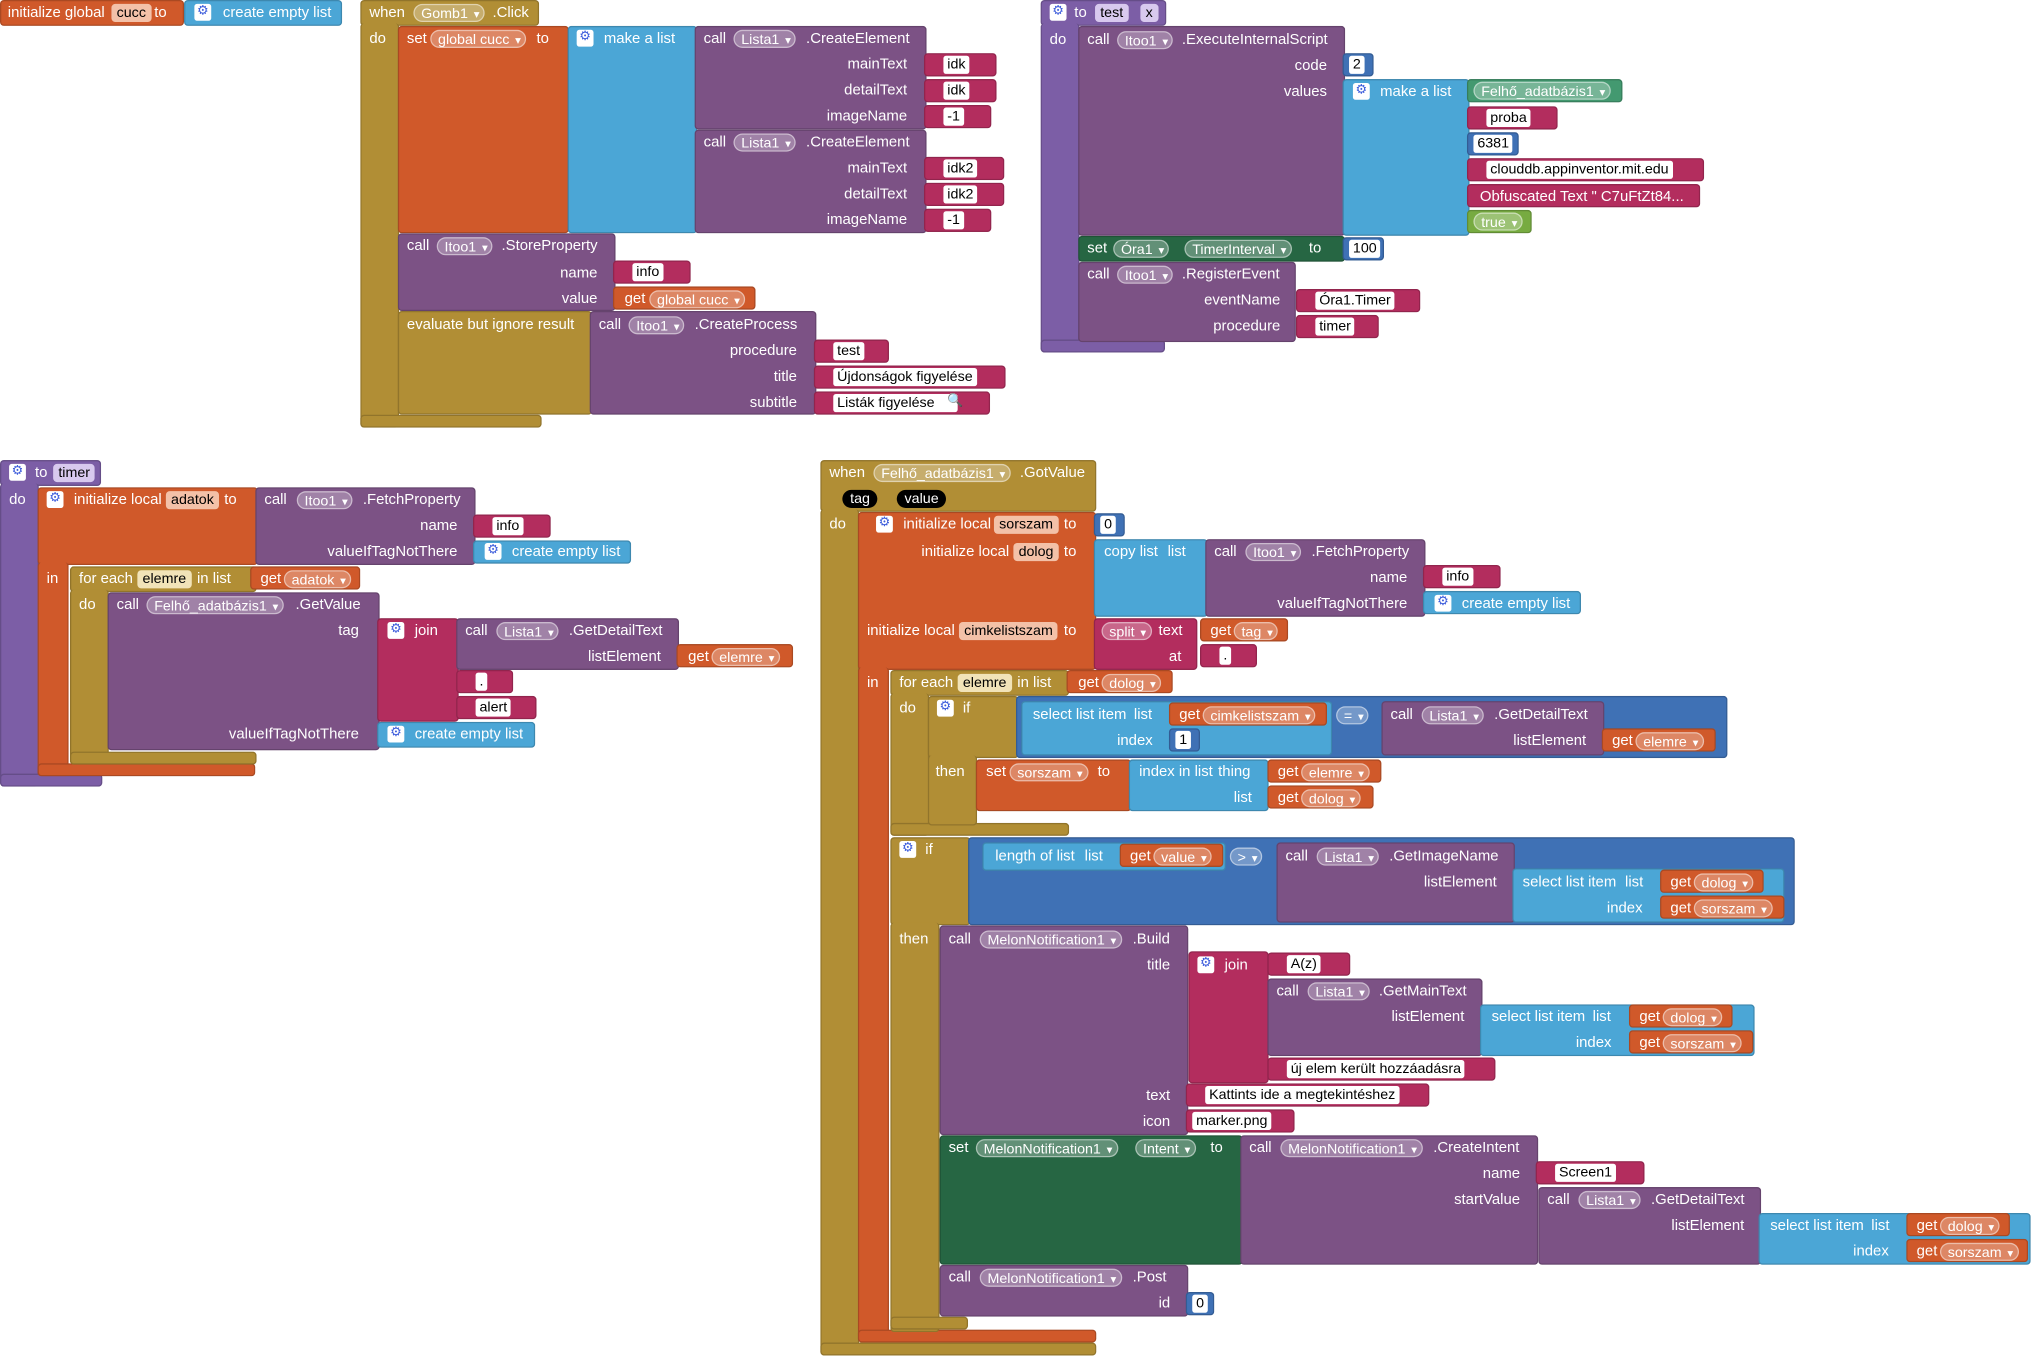 Image resolution: width=2032 pixels, height=1356 pixels. What do you see at coordinates (1149, 13) in the screenshot?
I see `param-name-x: x` at bounding box center [1149, 13].